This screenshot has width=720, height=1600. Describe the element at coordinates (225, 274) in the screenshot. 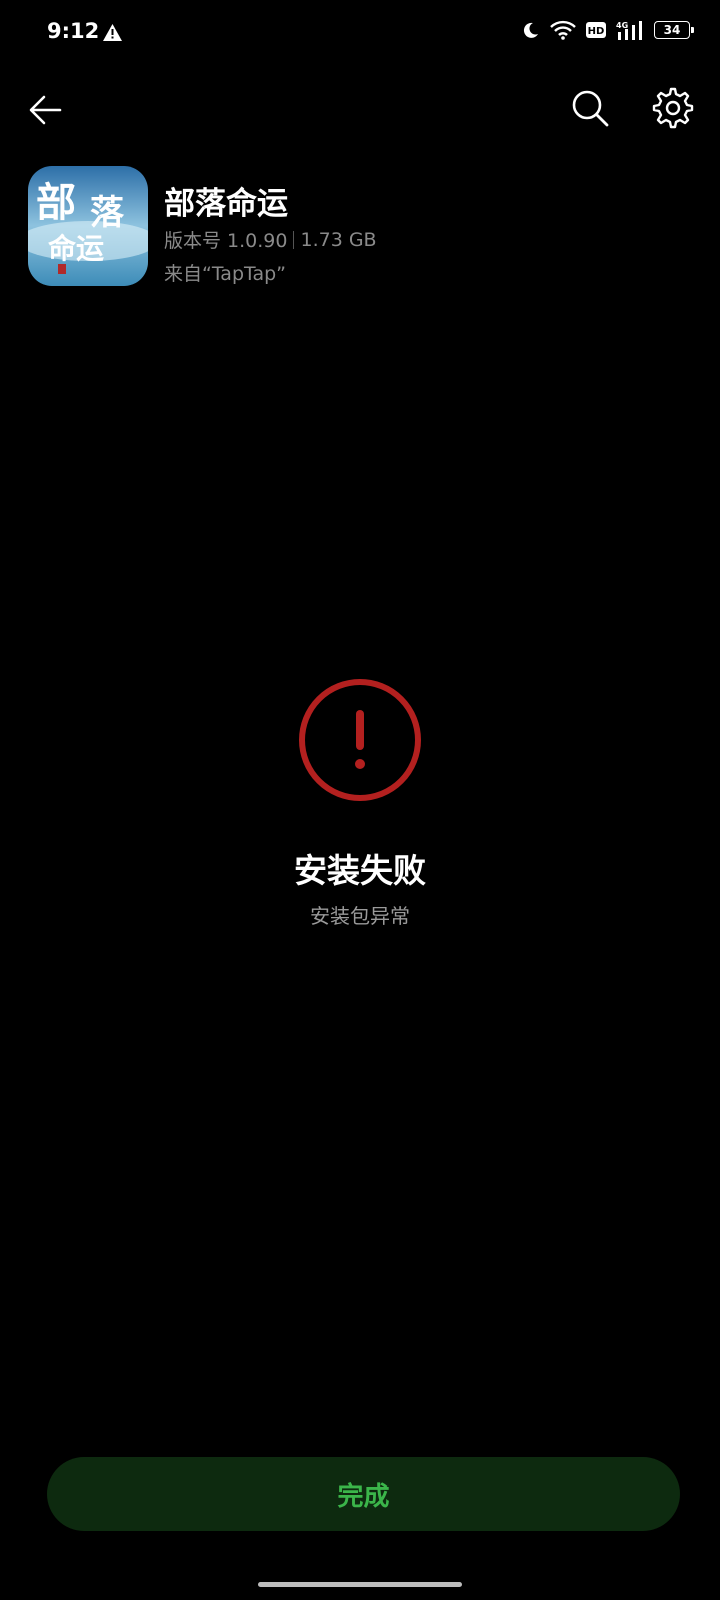

I see `app-source: 来自“TapTap”` at that location.